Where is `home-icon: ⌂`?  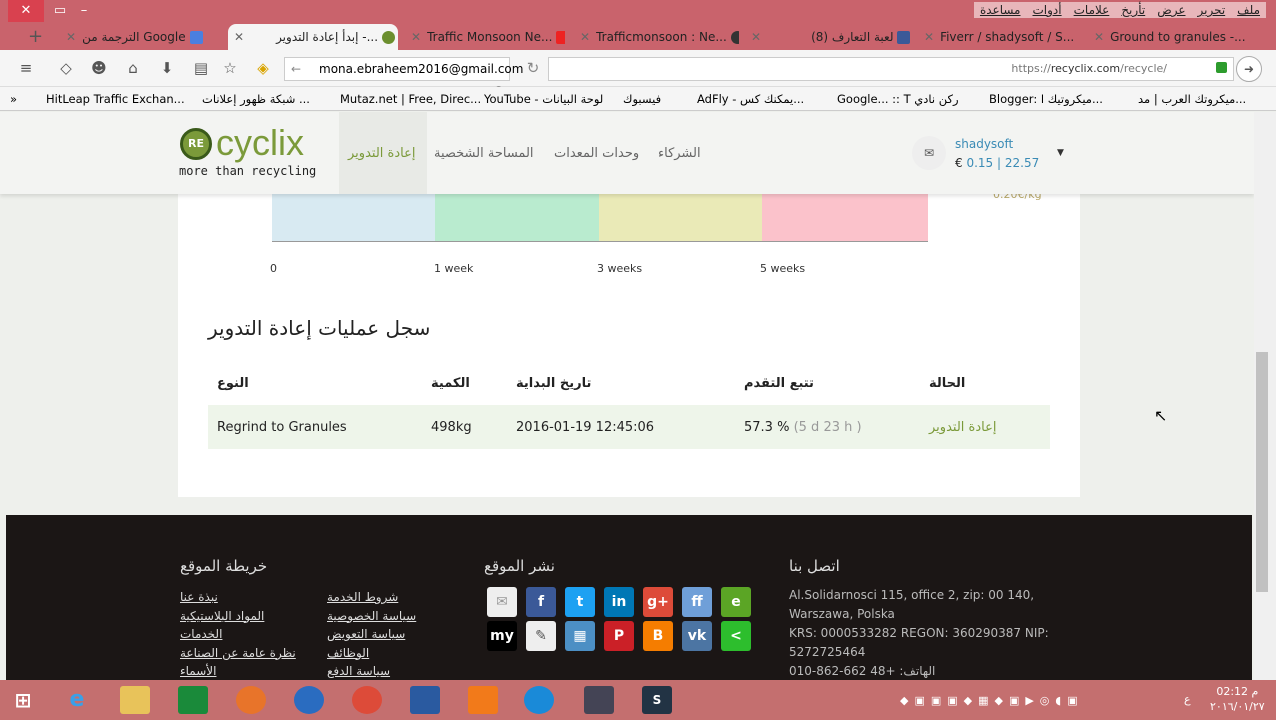
home-icon: ⌂ is located at coordinates (133, 68).